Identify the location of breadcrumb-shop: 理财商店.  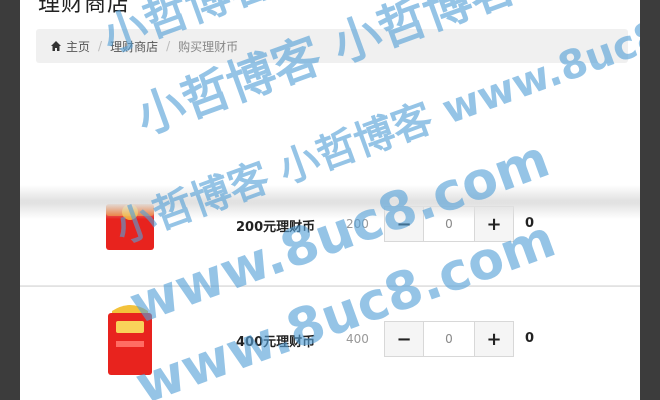
(134, 46).